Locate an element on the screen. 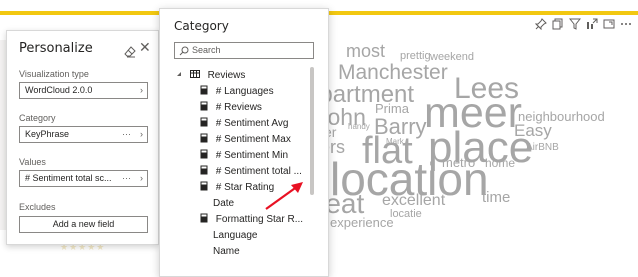 The image size is (638, 277). eraser-icon is located at coordinates (130, 50).